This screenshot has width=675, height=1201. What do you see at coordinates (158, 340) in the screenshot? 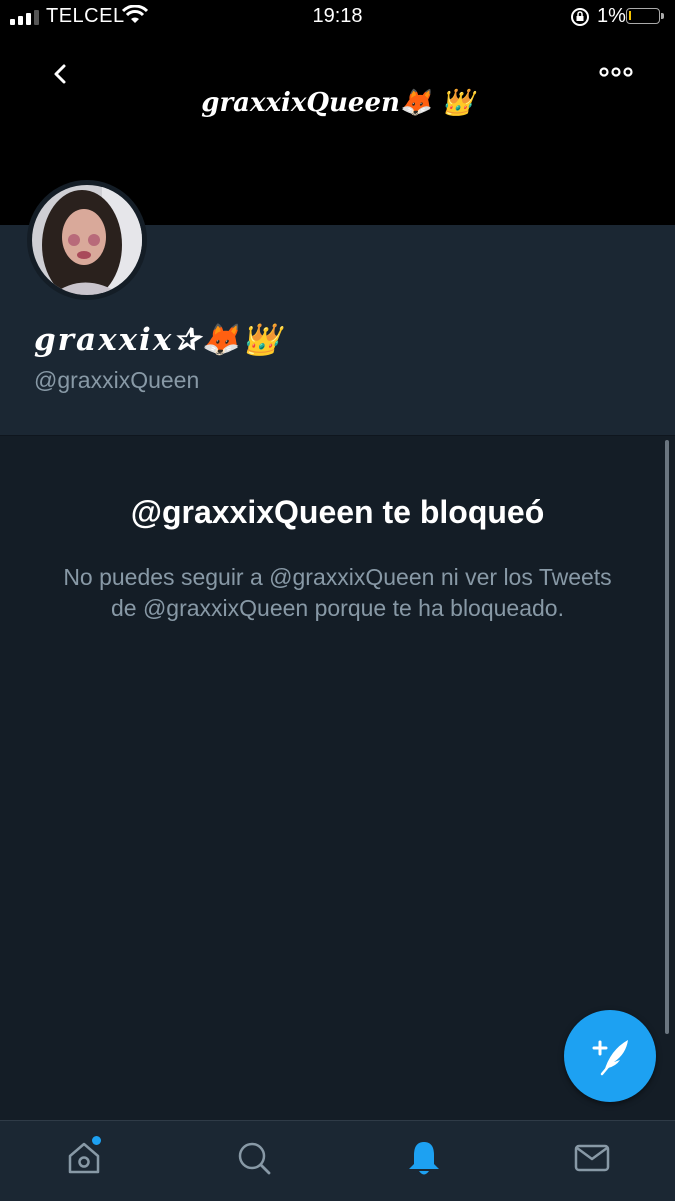
I see `profile-display-name: graxxix✰🦊👑` at bounding box center [158, 340].